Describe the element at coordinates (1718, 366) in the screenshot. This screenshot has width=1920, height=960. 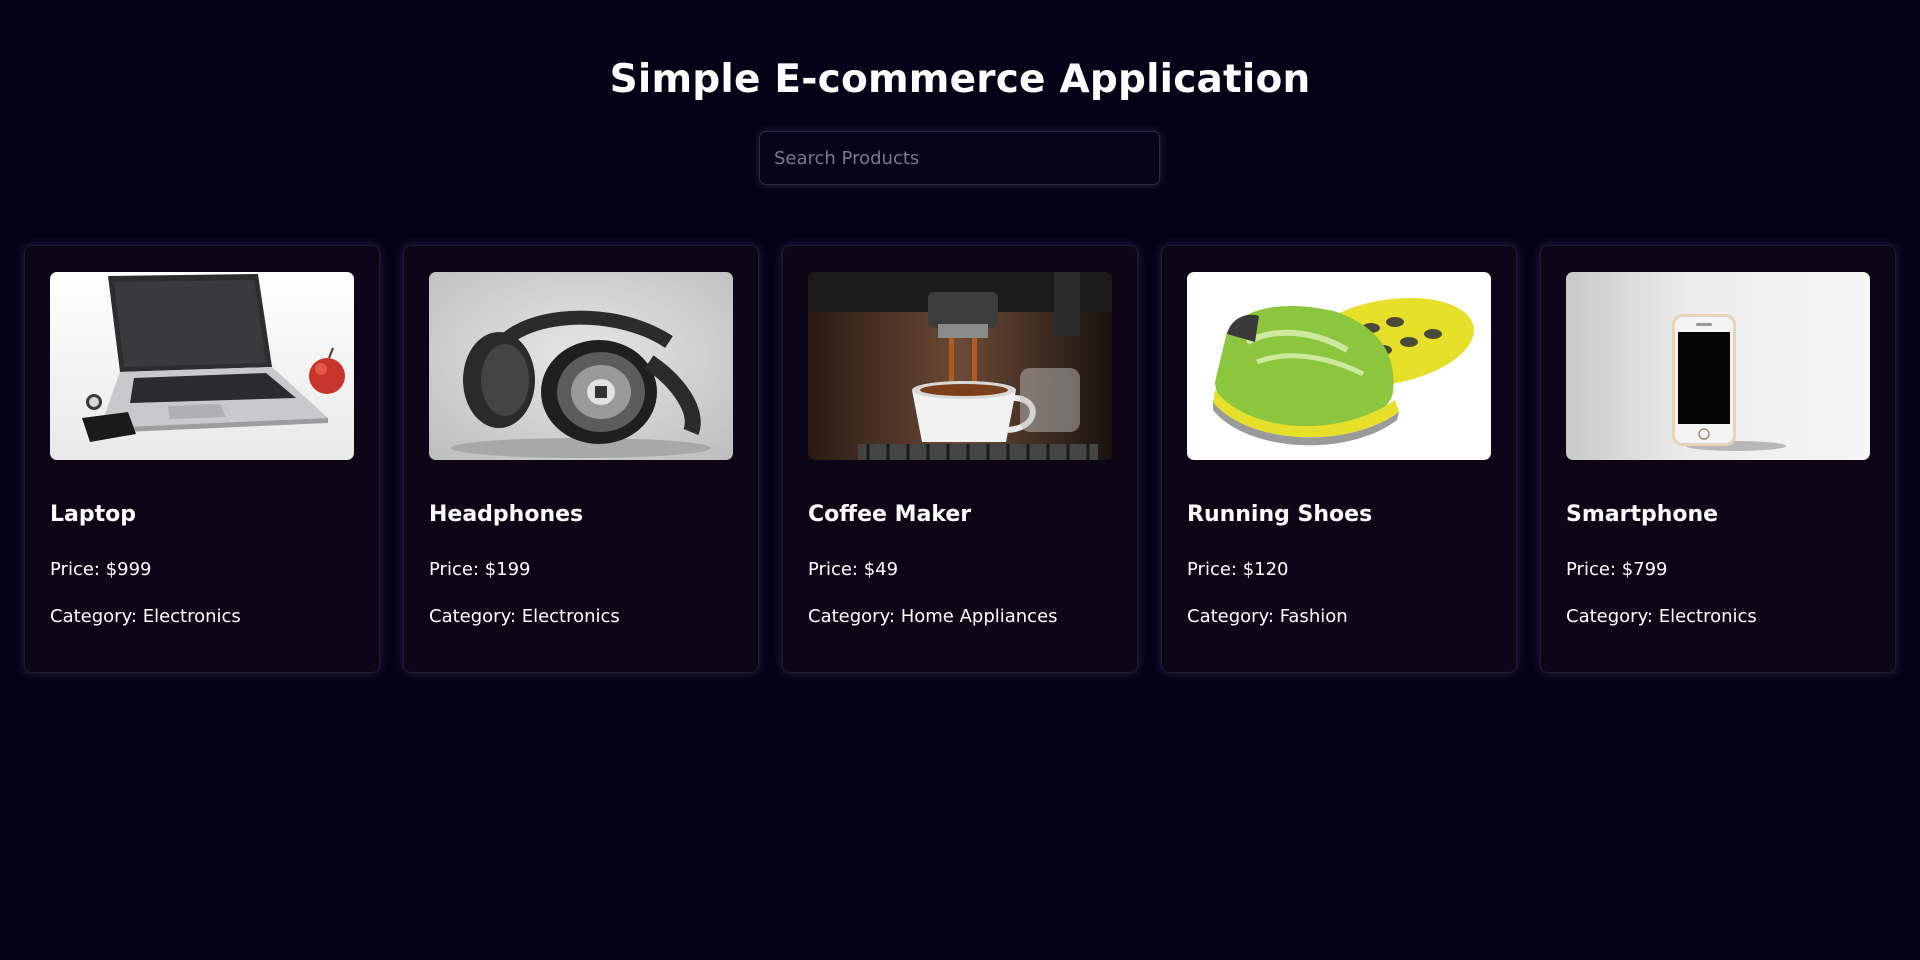
I see `smartphone-image` at that location.